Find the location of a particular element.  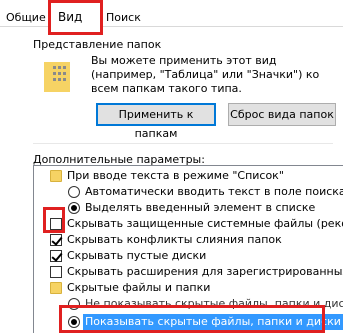

checkbox-hide-extensions is located at coordinates (56, 272).